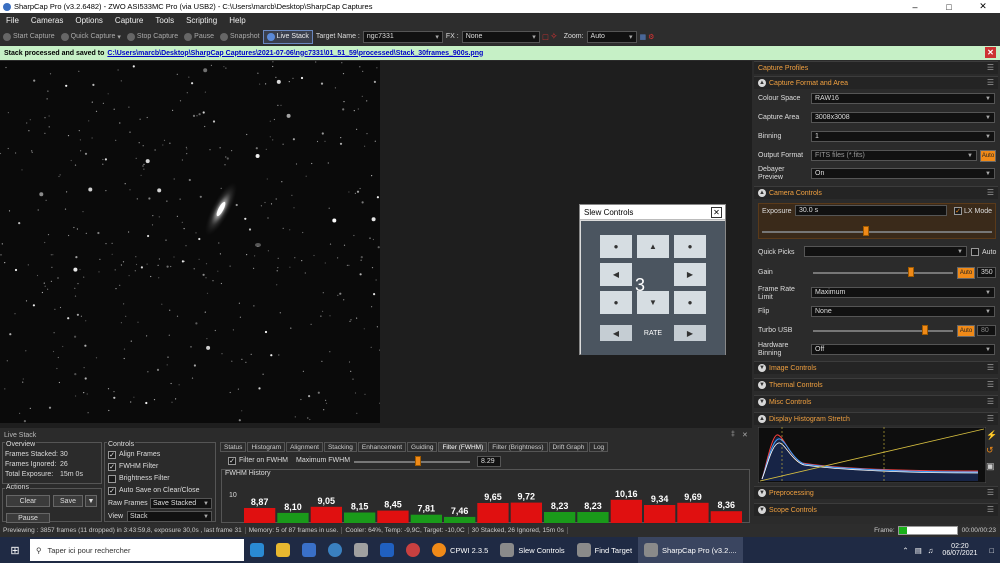 This screenshot has height=563, width=1000. What do you see at coordinates (745, 435) in the screenshot?
I see `close-icon: ✕` at bounding box center [745, 435].